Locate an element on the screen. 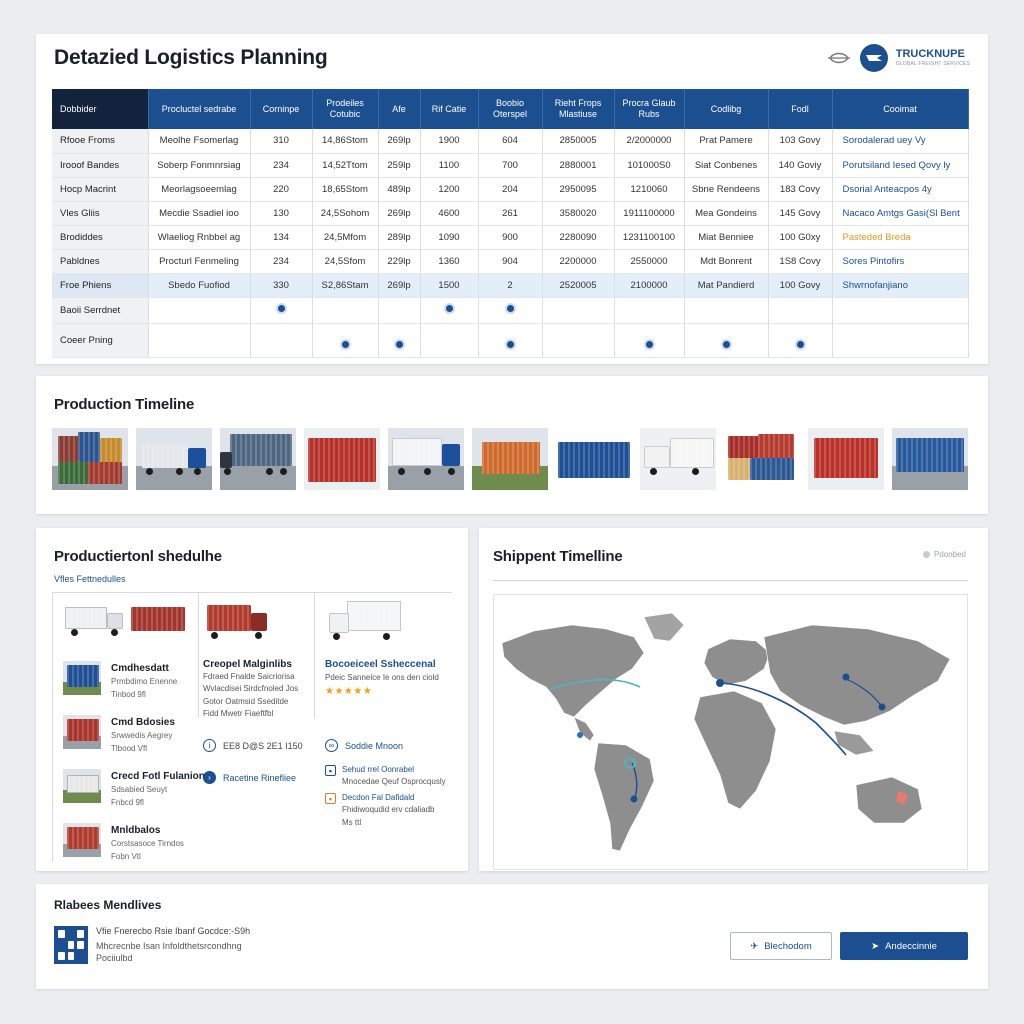 Image resolution: width=1024 pixels, height=1024 pixels. stacked-containers-thumbnail is located at coordinates (762, 459).